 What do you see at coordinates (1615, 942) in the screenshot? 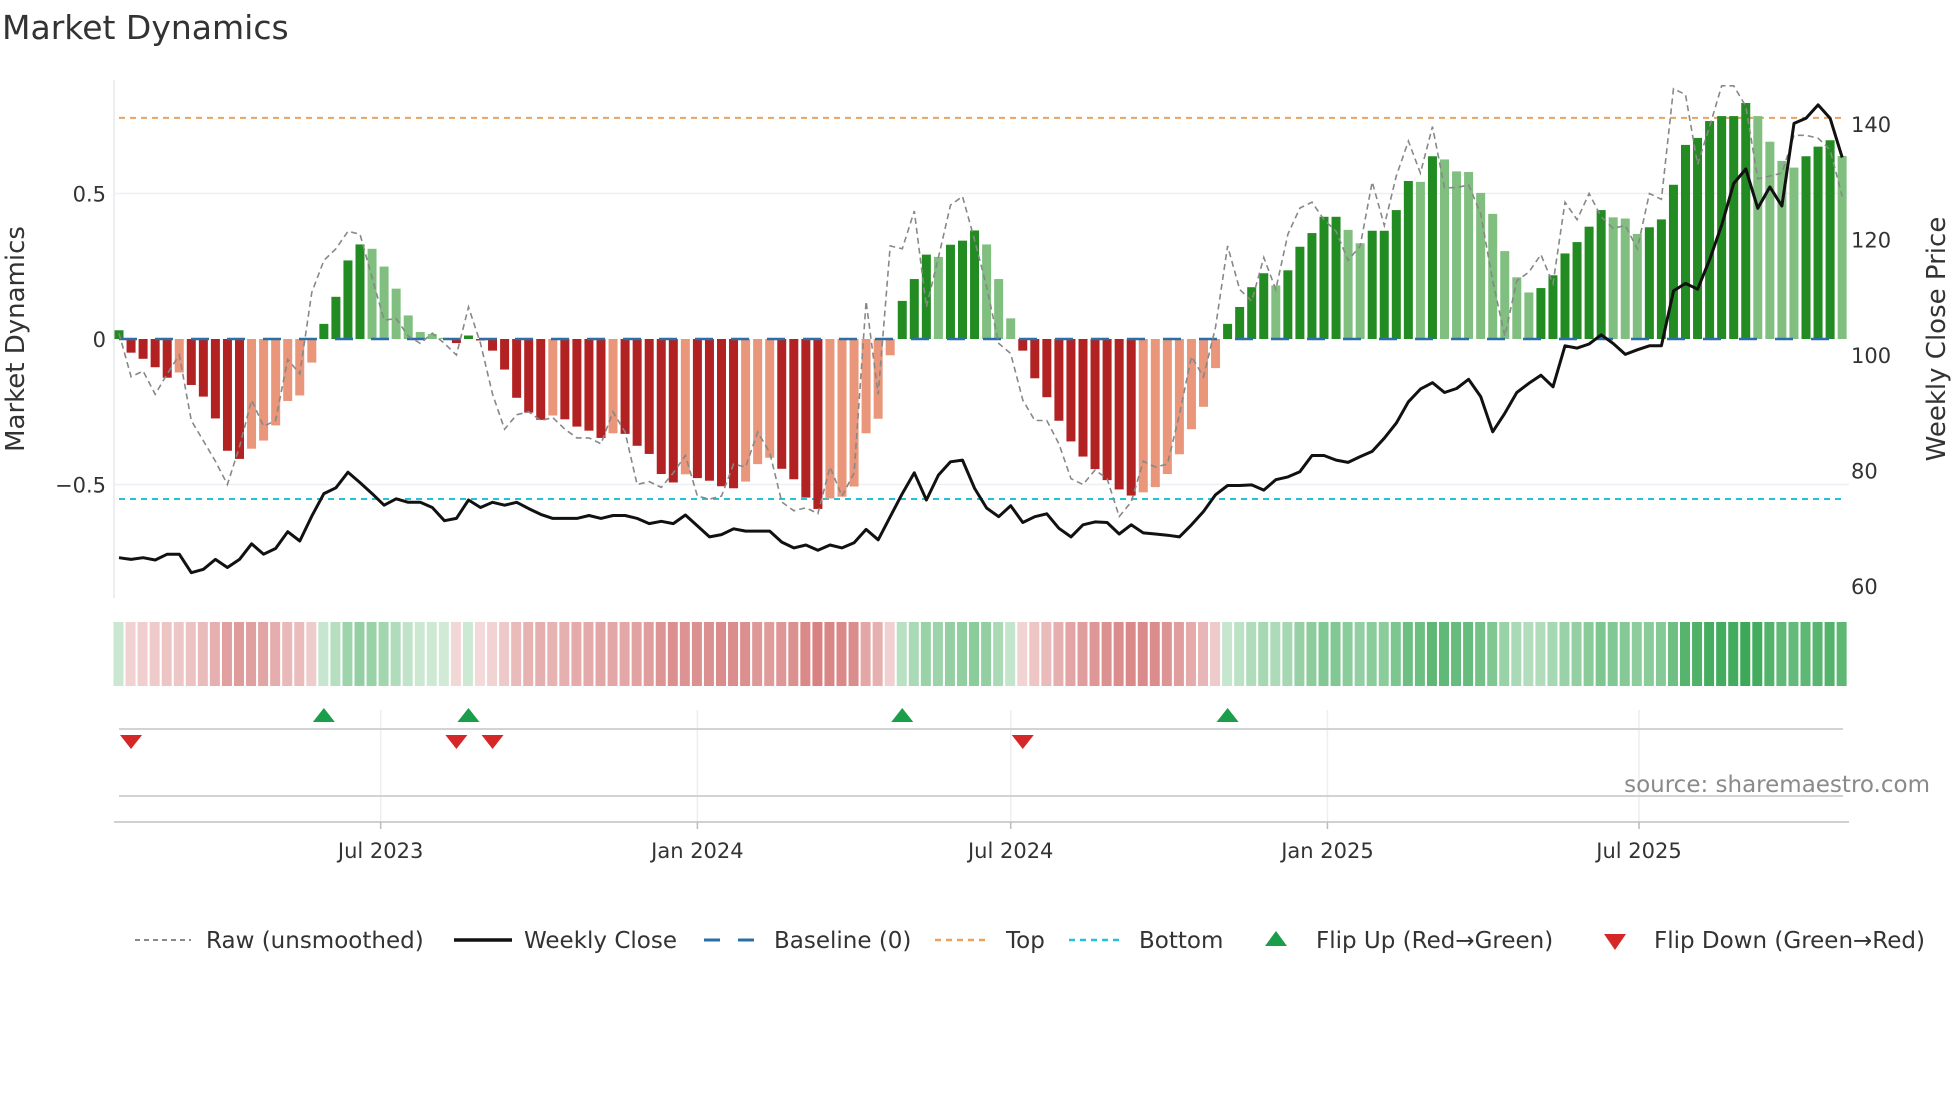
I see `legend-flip-down-icon` at bounding box center [1615, 942].